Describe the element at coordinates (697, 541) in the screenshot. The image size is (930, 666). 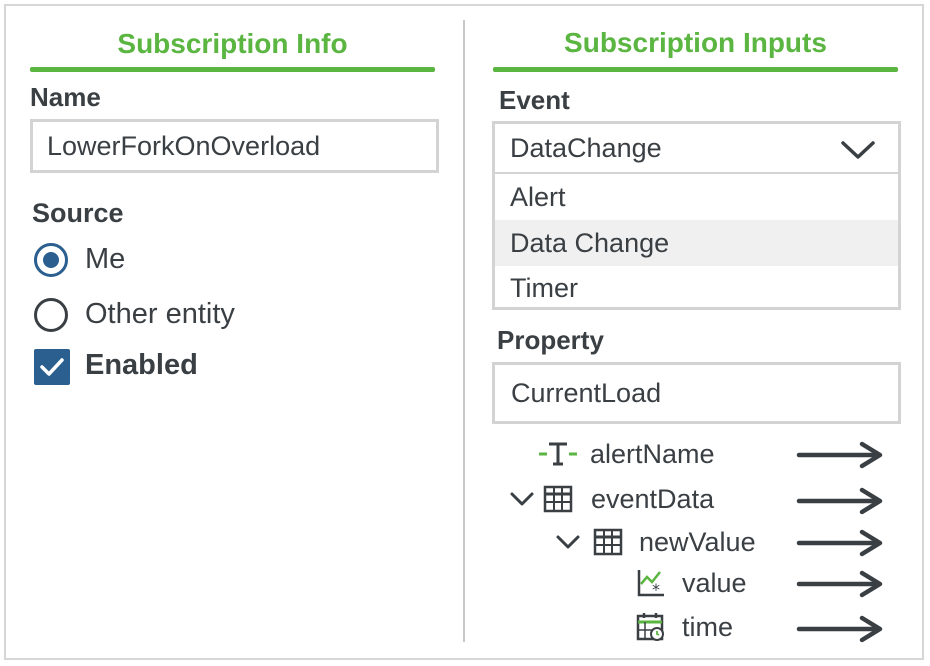
I see `tree-label-newvalue: newValue` at that location.